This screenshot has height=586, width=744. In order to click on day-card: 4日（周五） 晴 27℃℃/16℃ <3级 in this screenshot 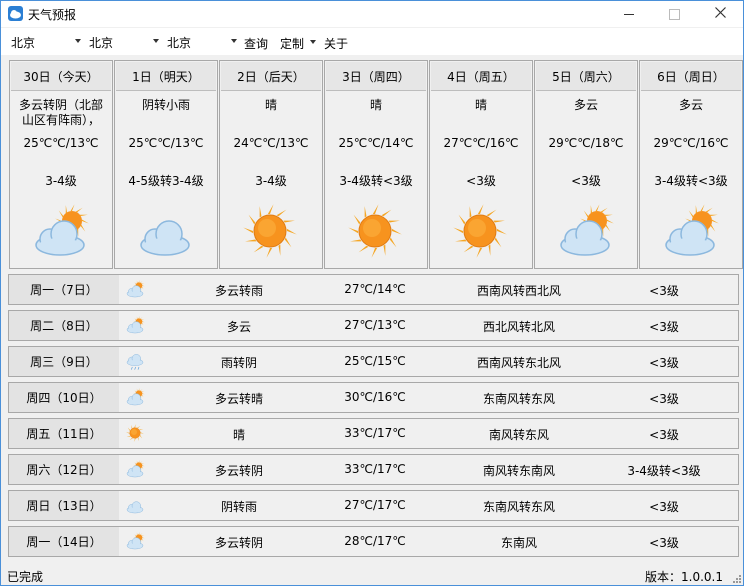, I will do `click(481, 164)`.